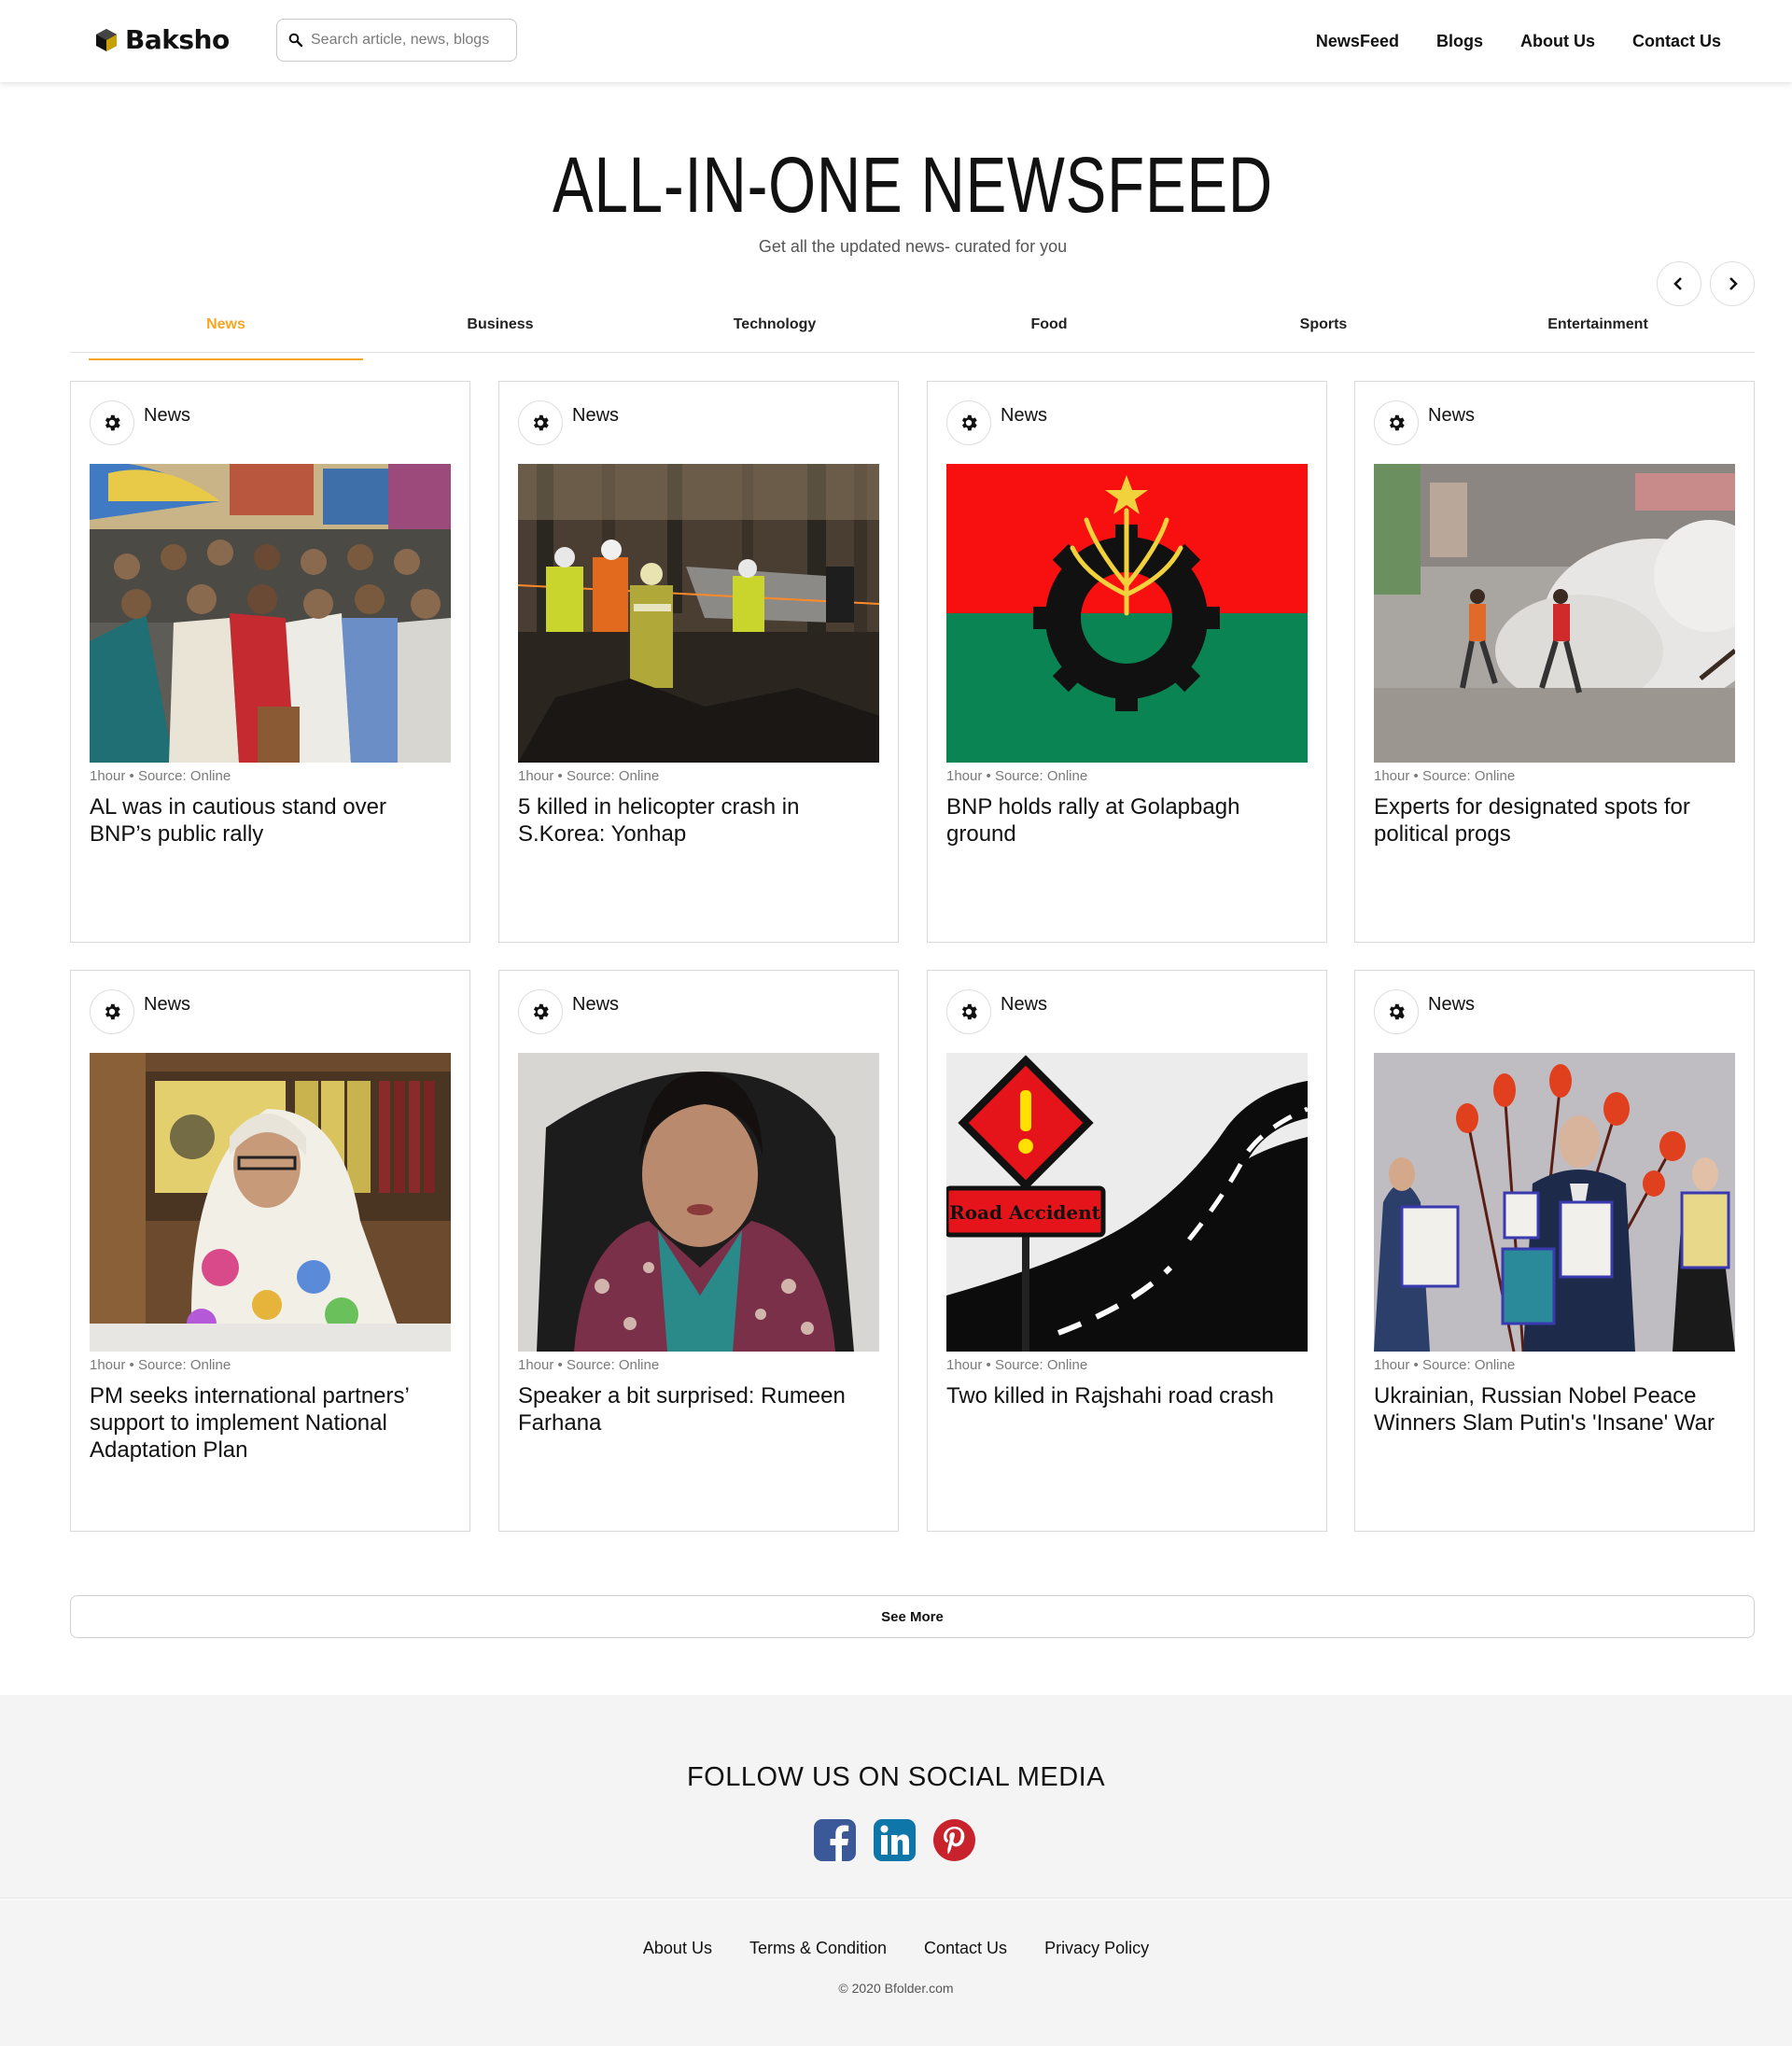 This screenshot has height=2046, width=1792. What do you see at coordinates (106, 39) in the screenshot?
I see `cube-logo-icon` at bounding box center [106, 39].